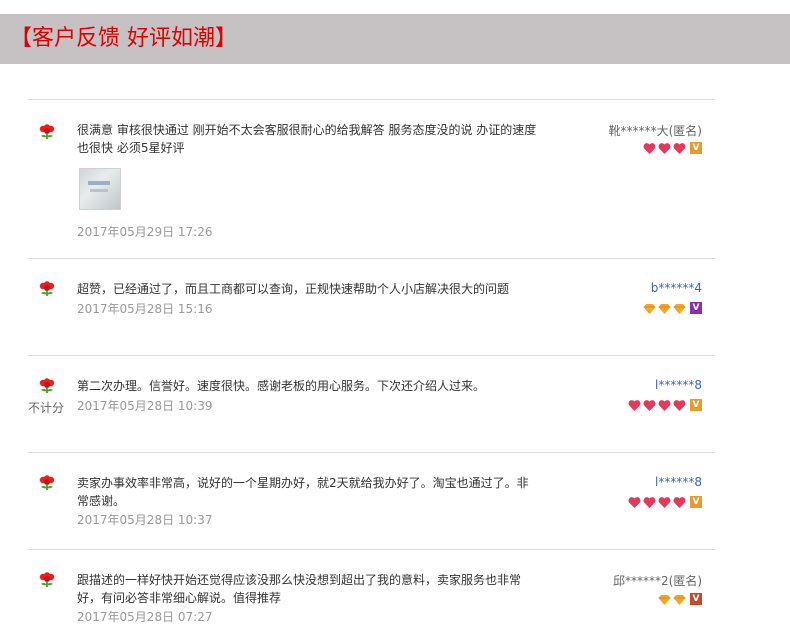 This screenshot has height=636, width=790. Describe the element at coordinates (676, 288) in the screenshot. I see `reviewer-name: b******4` at that location.